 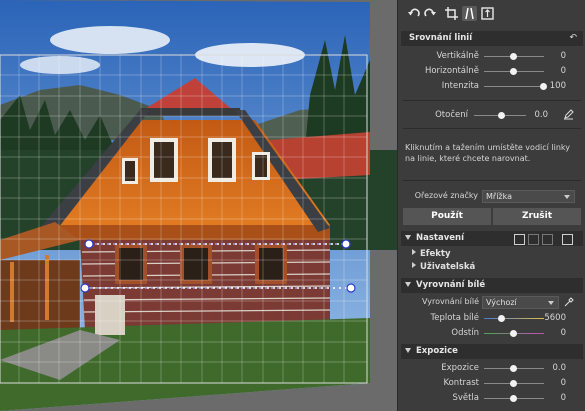 I want to click on rotate-left-icon, so click(x=414, y=13).